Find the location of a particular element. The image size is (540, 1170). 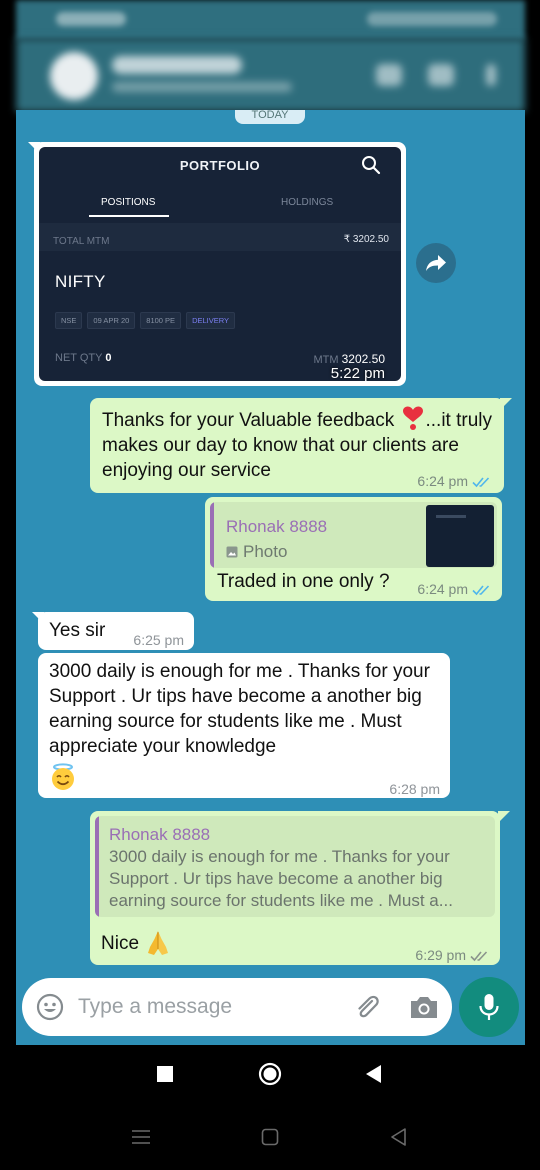

square-outline-icon is located at coordinates (270, 1137).